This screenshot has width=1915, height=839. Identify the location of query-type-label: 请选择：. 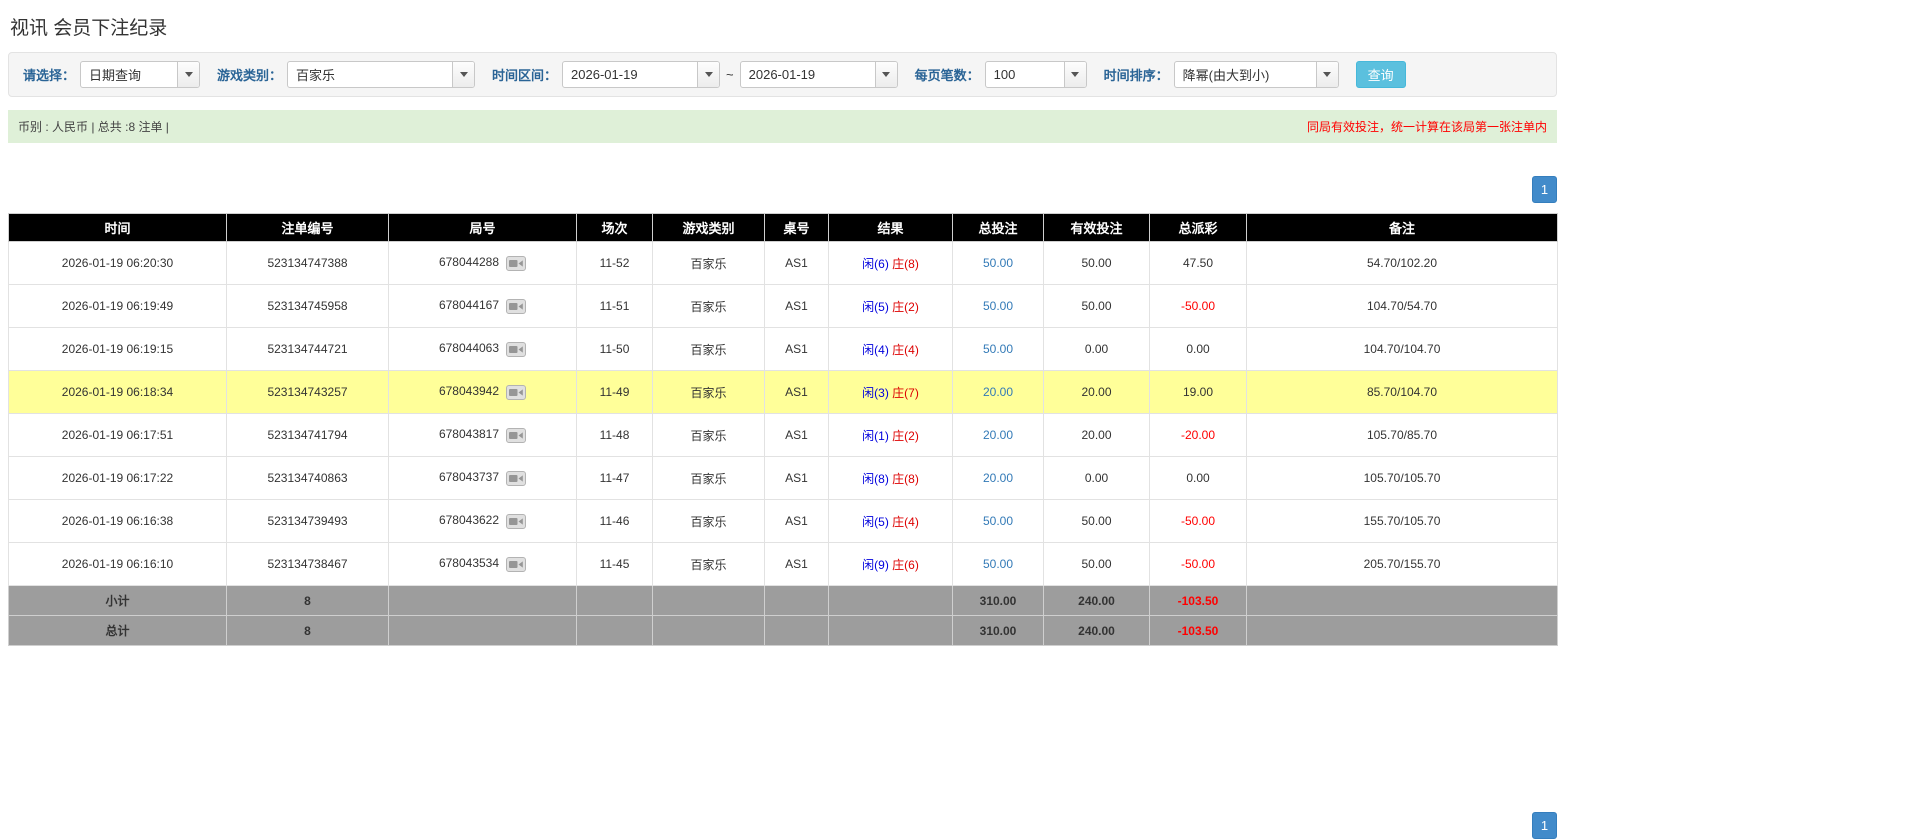
(49, 75).